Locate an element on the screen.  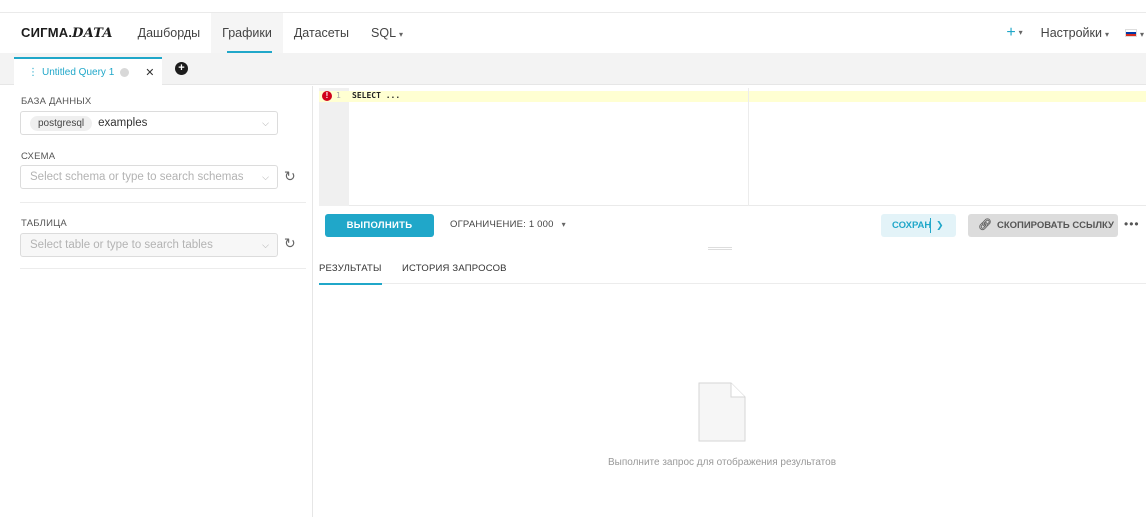
nav-item-sql: SQL ▾ is located at coordinates (387, 33).